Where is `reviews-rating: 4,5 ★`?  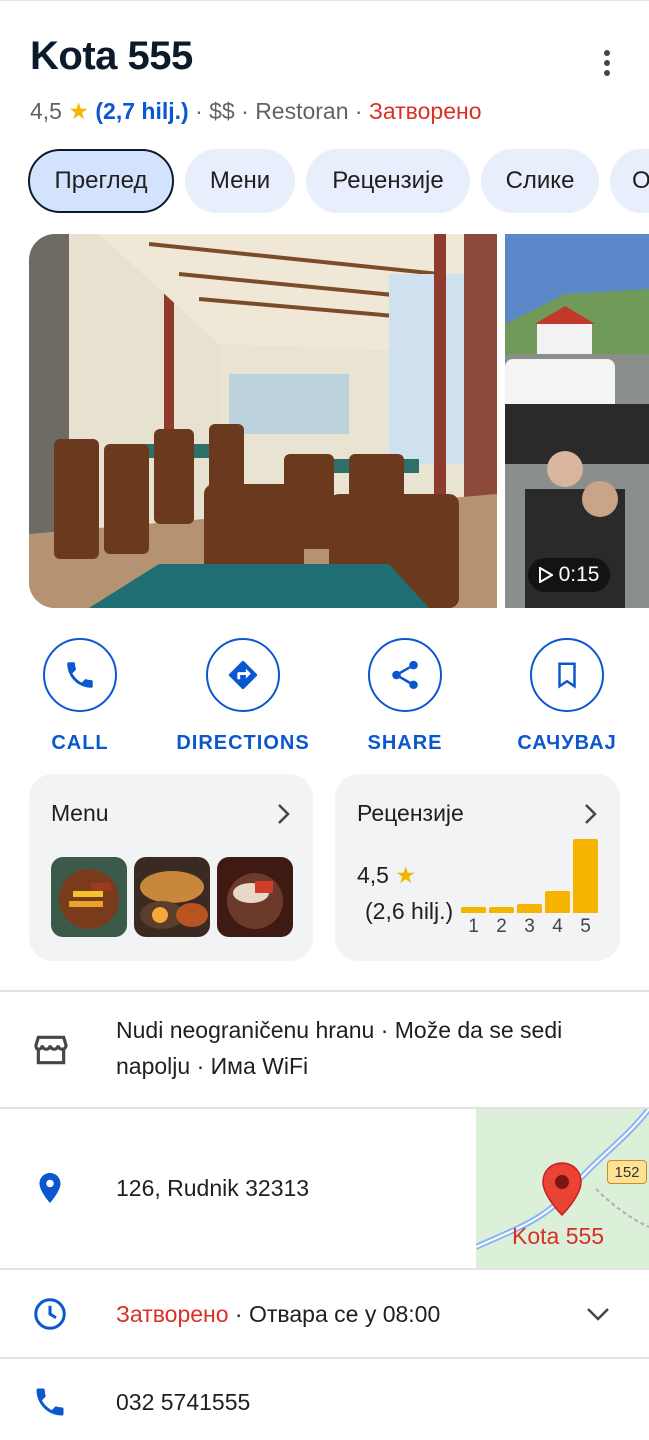 reviews-rating: 4,5 ★ is located at coordinates (386, 875).